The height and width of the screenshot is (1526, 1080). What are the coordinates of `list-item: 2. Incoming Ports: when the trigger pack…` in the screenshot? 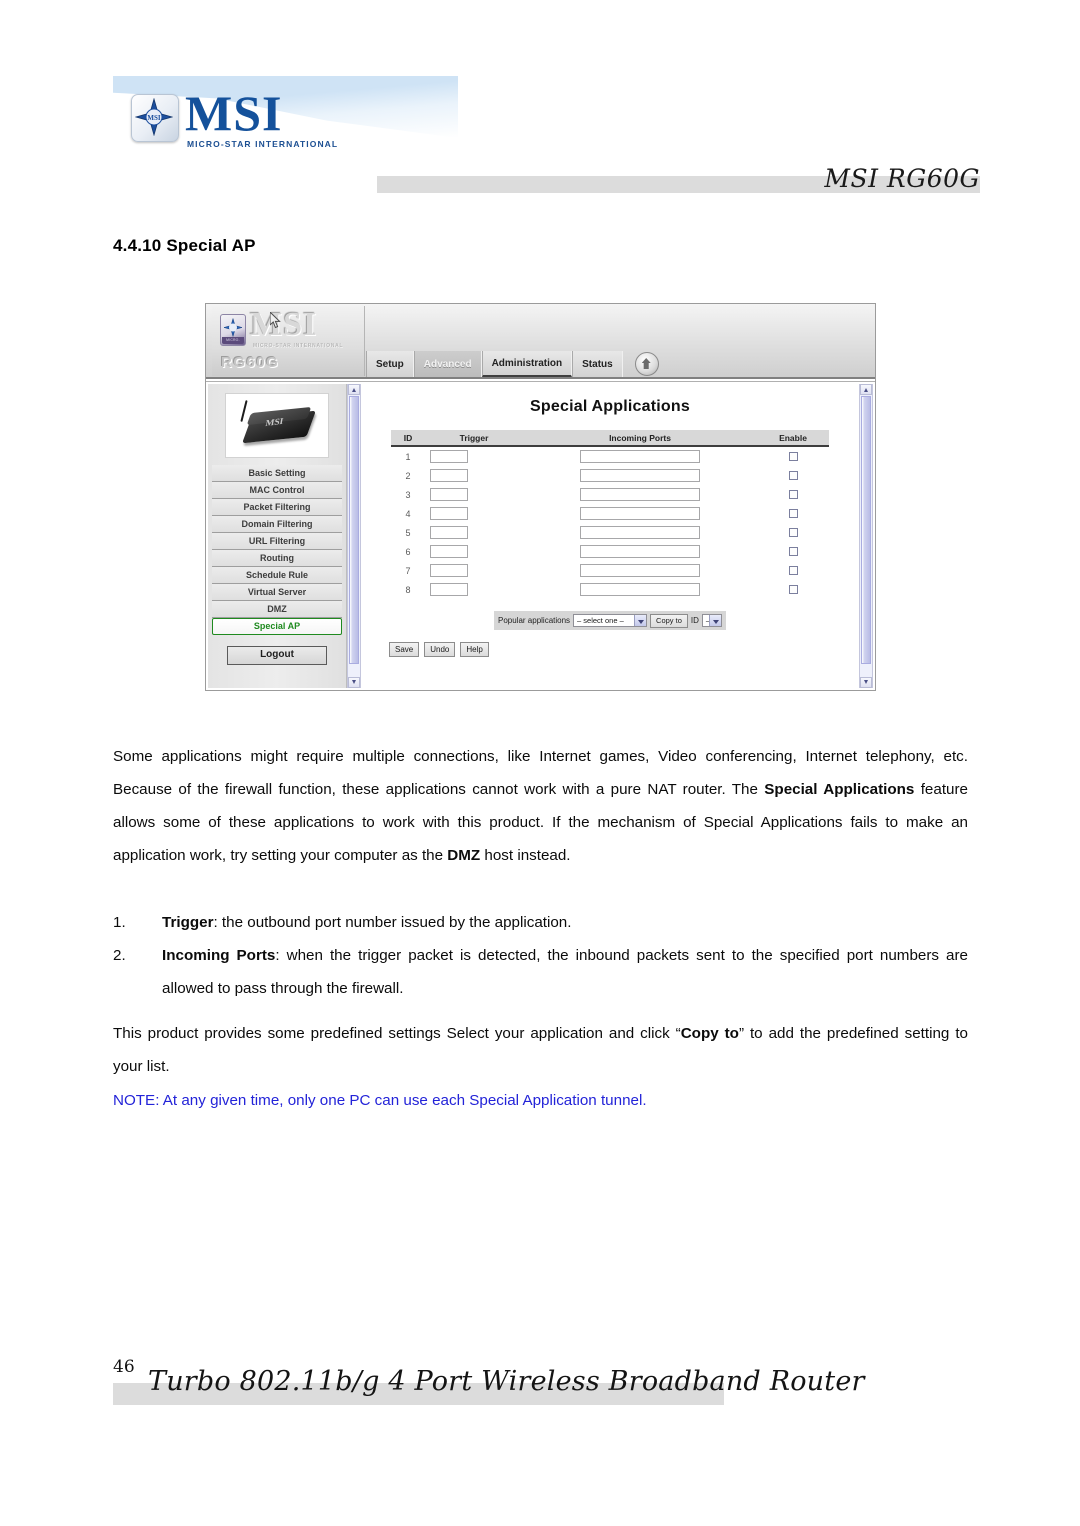 It's located at (540, 972).